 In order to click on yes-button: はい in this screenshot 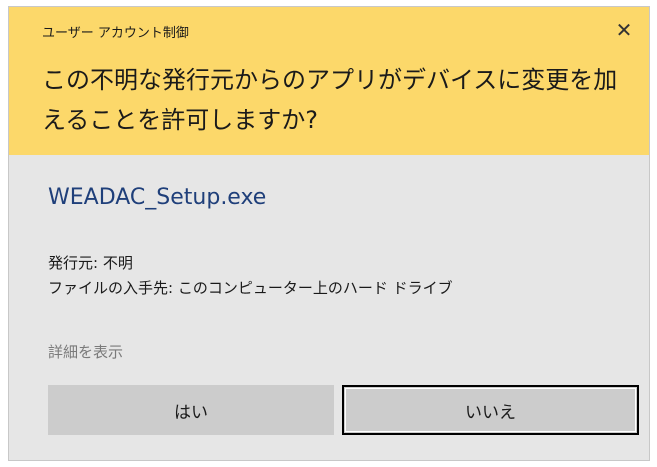, I will do `click(191, 410)`.